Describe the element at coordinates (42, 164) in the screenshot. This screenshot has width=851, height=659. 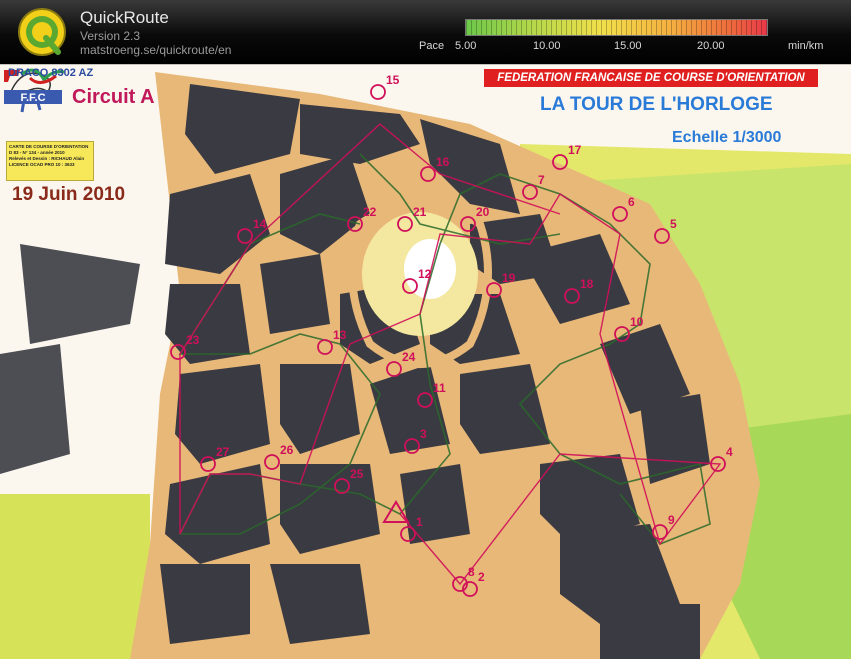
I see `info-line: LICENCE OCAD PRO 10 : 3633` at that location.